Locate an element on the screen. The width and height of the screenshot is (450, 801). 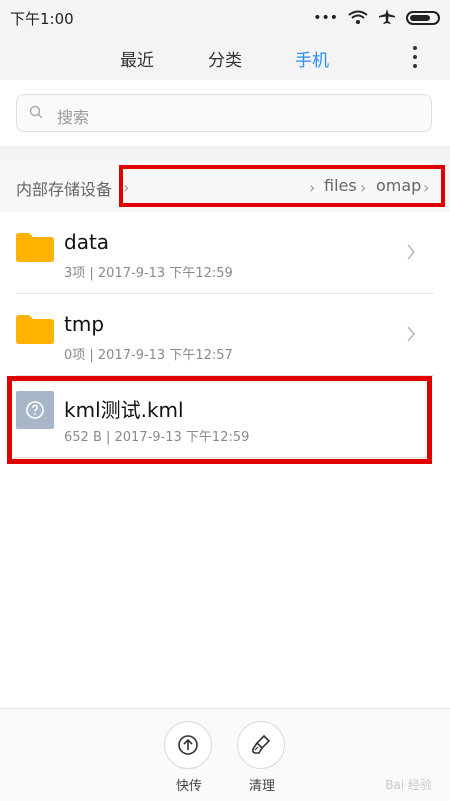
search-area: 搜索 is located at coordinates (225, 113).